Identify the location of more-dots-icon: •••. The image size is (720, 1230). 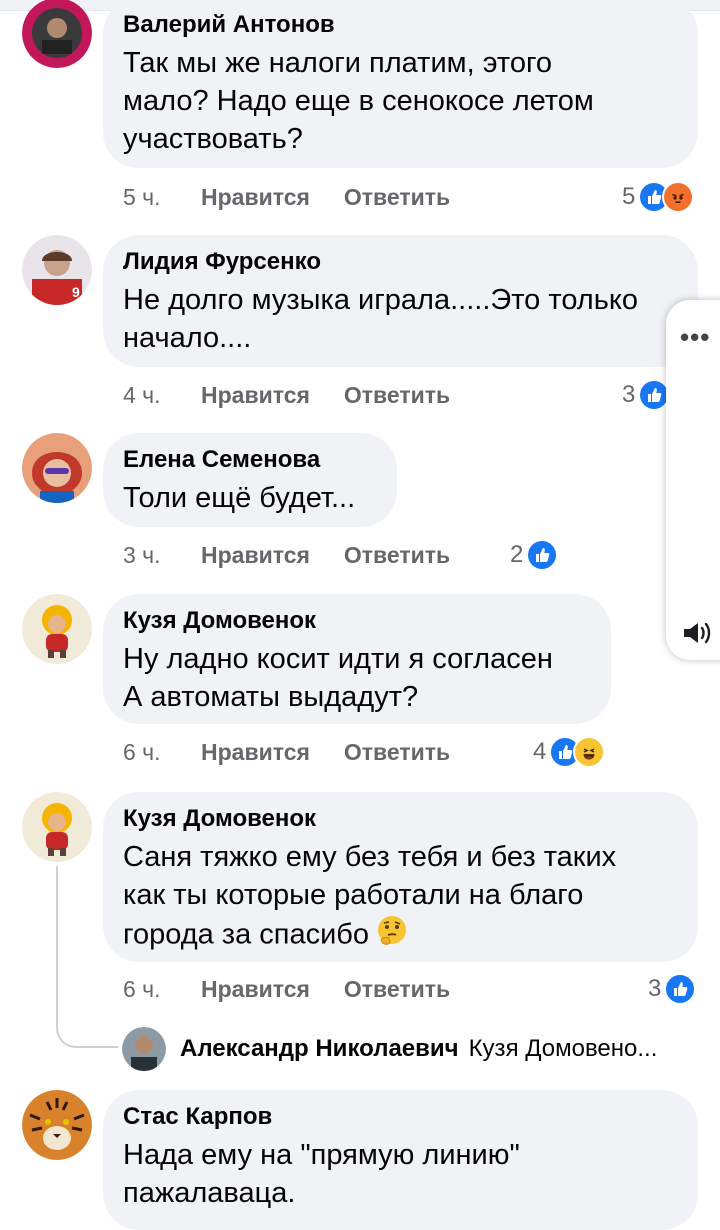
(695, 337).